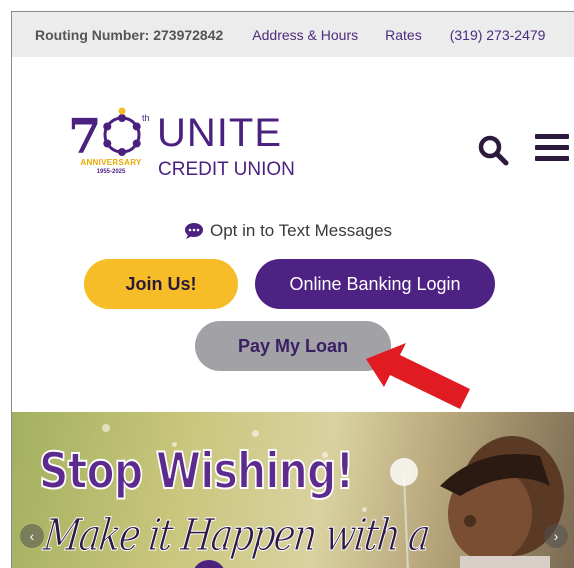 The width and height of the screenshot is (574, 568). Describe the element at coordinates (111, 172) in the screenshot. I see `anniversary-years: 1955-2025` at that location.